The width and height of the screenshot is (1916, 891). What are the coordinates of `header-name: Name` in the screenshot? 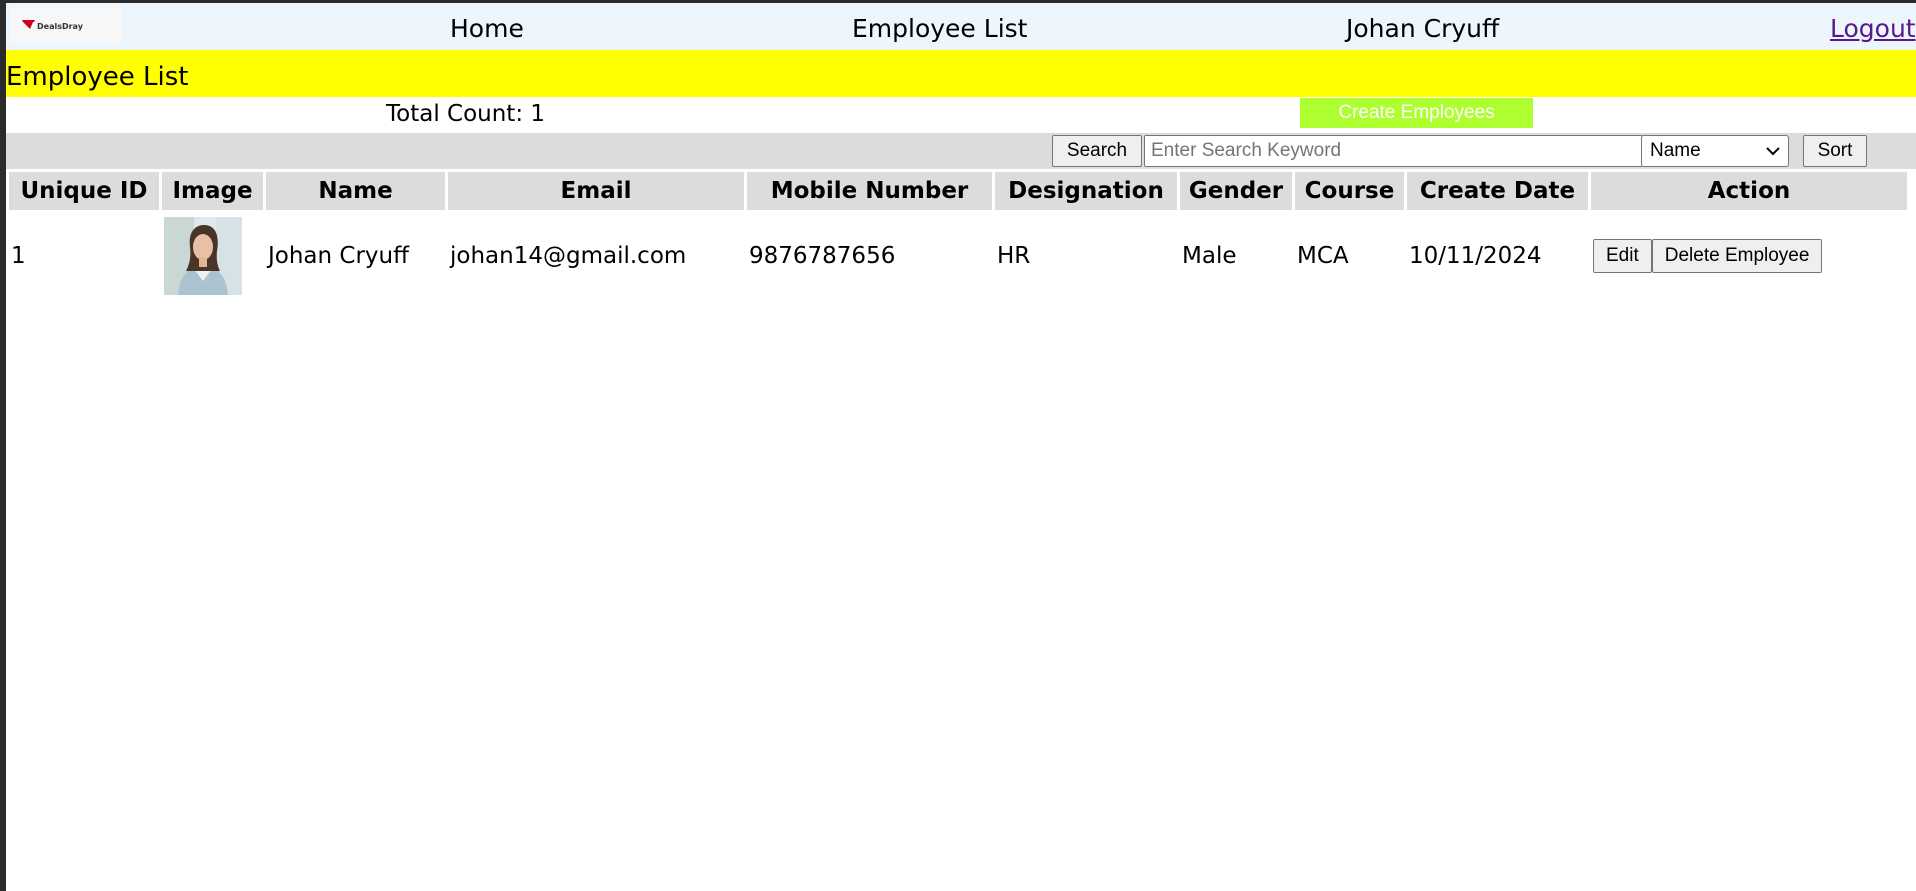 It's located at (355, 191).